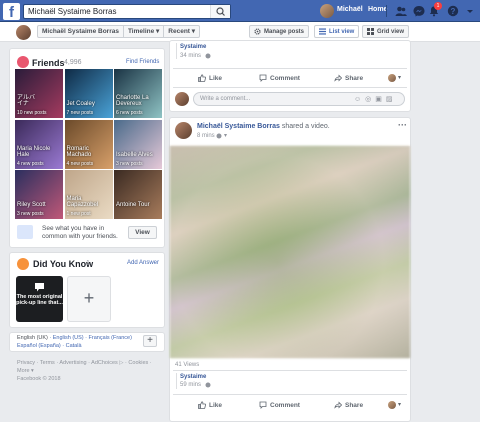  Describe the element at coordinates (238, 126) in the screenshot. I see `post-author: Michaël Systaime Borras` at that location.